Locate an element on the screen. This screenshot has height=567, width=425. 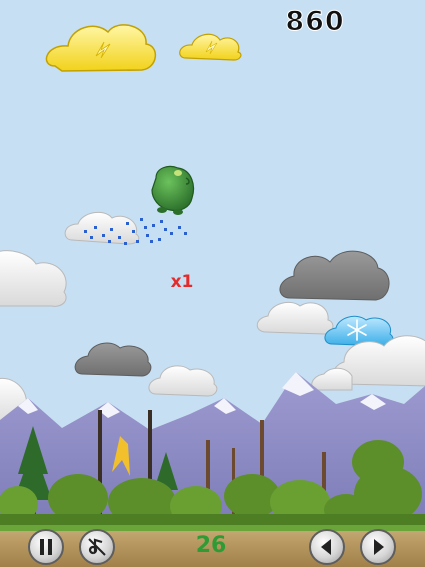
white-cloud-low is located at coordinates (183, 381).